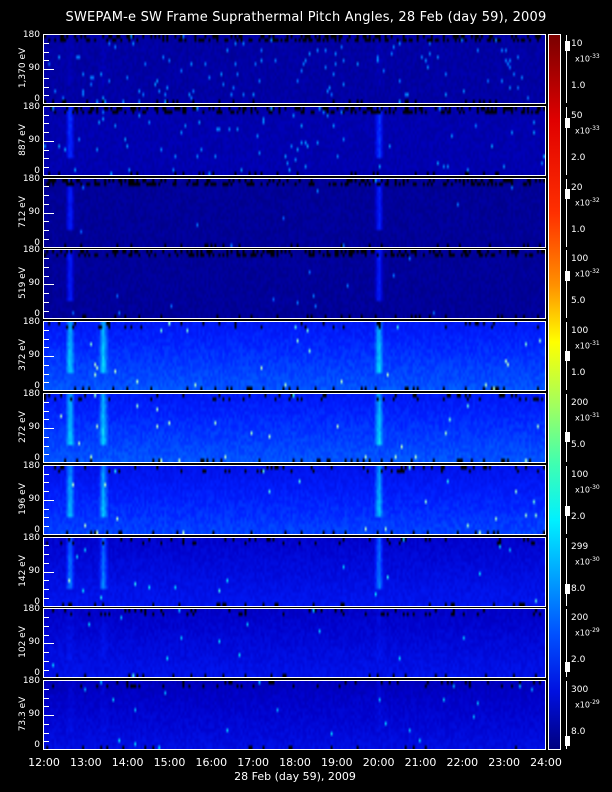 This screenshot has width=612, height=792. Describe the element at coordinates (588, 715) in the screenshot. I see `colorbar-scale: 300 x10-29 8.0` at that location.